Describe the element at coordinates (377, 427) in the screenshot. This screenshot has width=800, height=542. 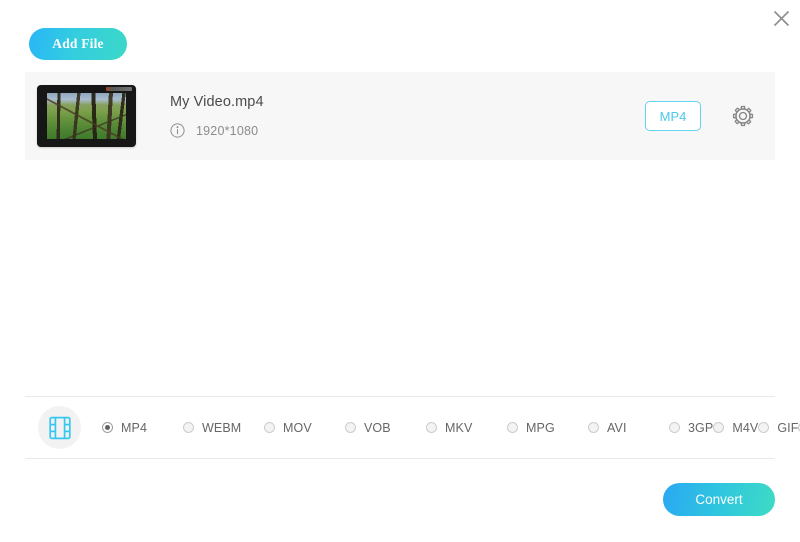
I see `format-option-label: VOB` at that location.